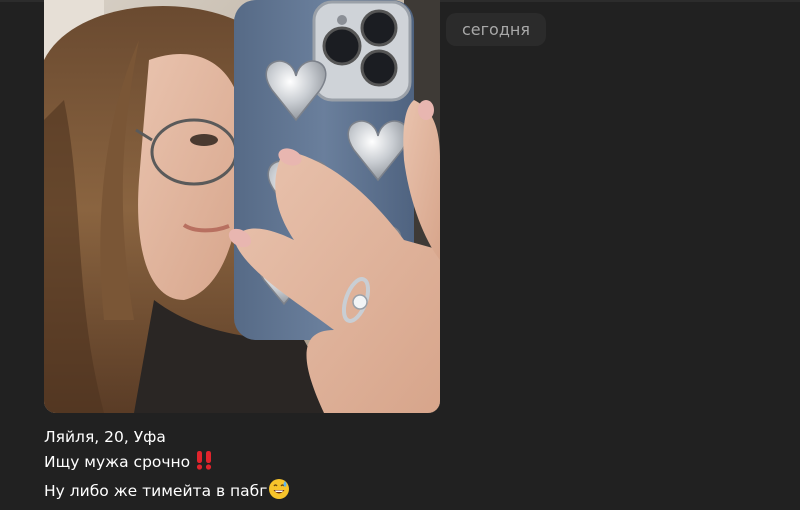 This screenshot has height=510, width=800. What do you see at coordinates (204, 464) in the screenshot?
I see `double-exclamation-emoji-icon` at bounding box center [204, 464].